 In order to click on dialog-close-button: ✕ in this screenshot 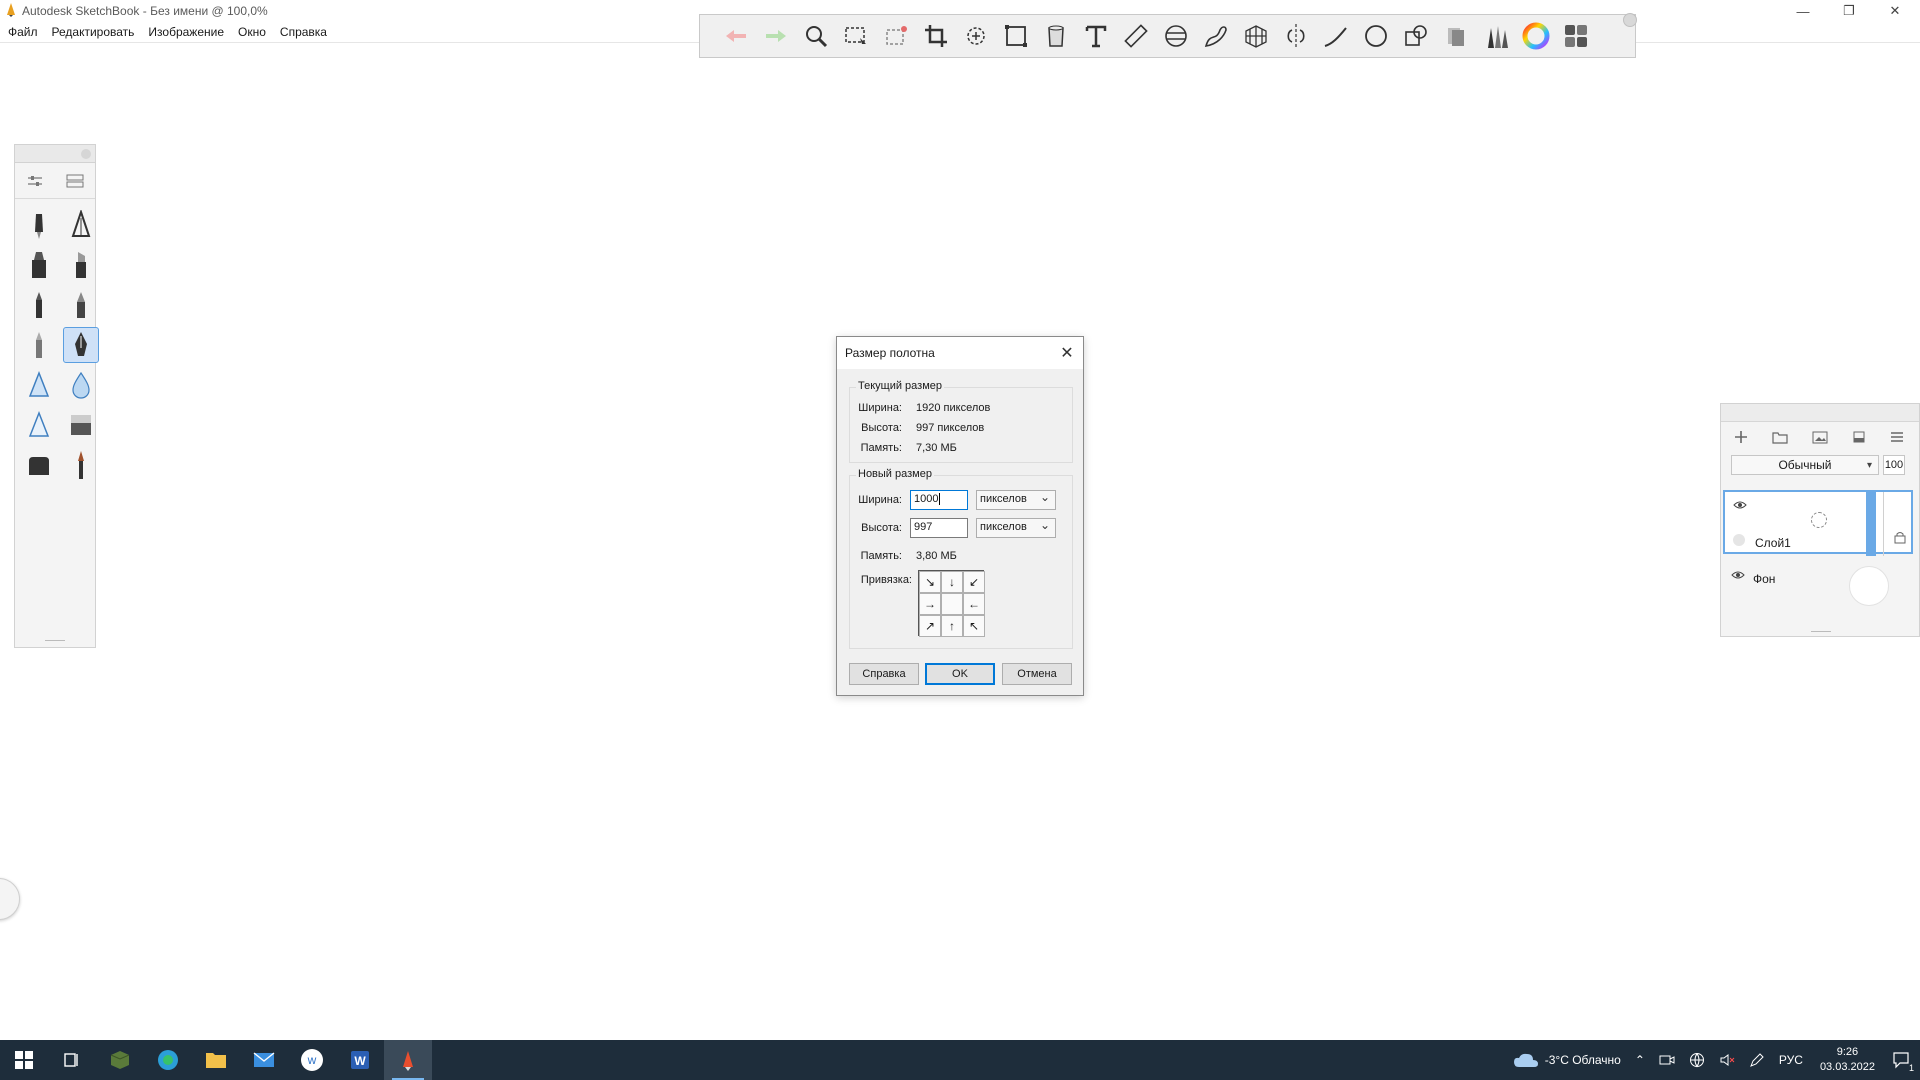, I will do `click(1067, 353)`.